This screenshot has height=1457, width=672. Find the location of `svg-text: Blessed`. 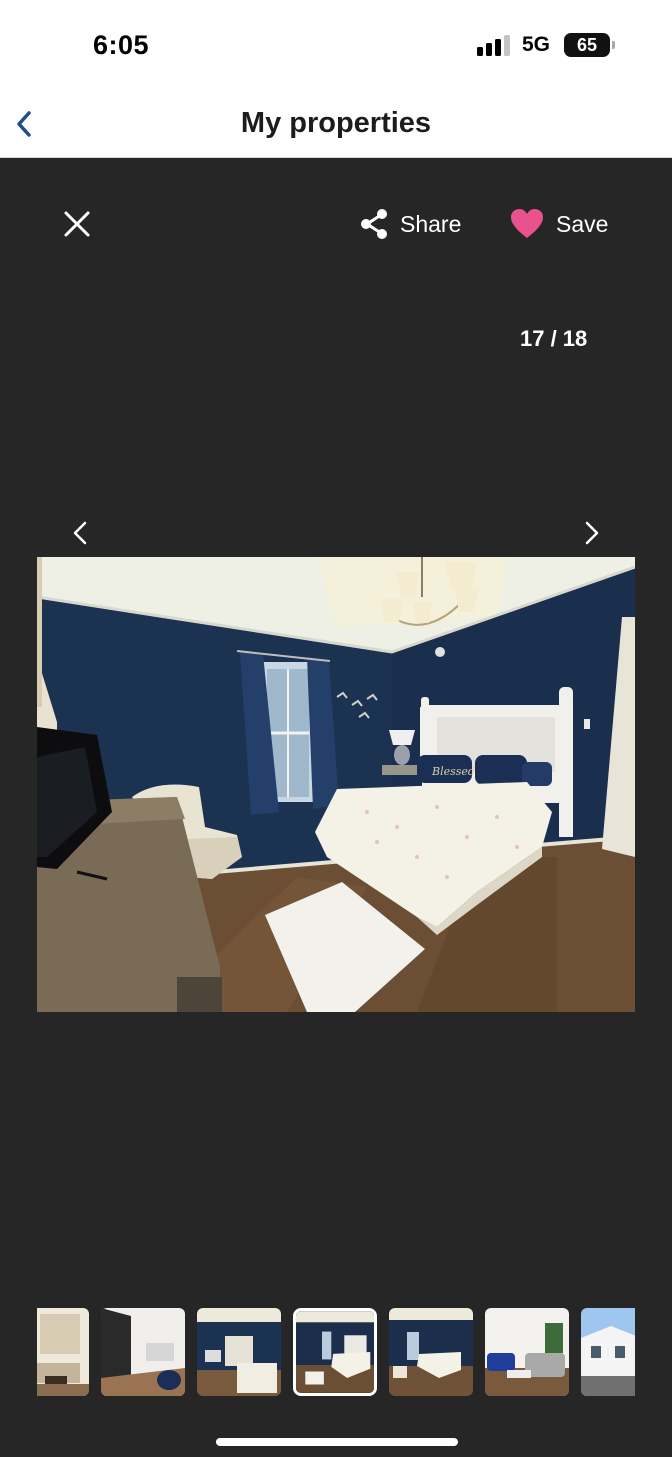

svg-text: Blessed is located at coordinates (453, 771).